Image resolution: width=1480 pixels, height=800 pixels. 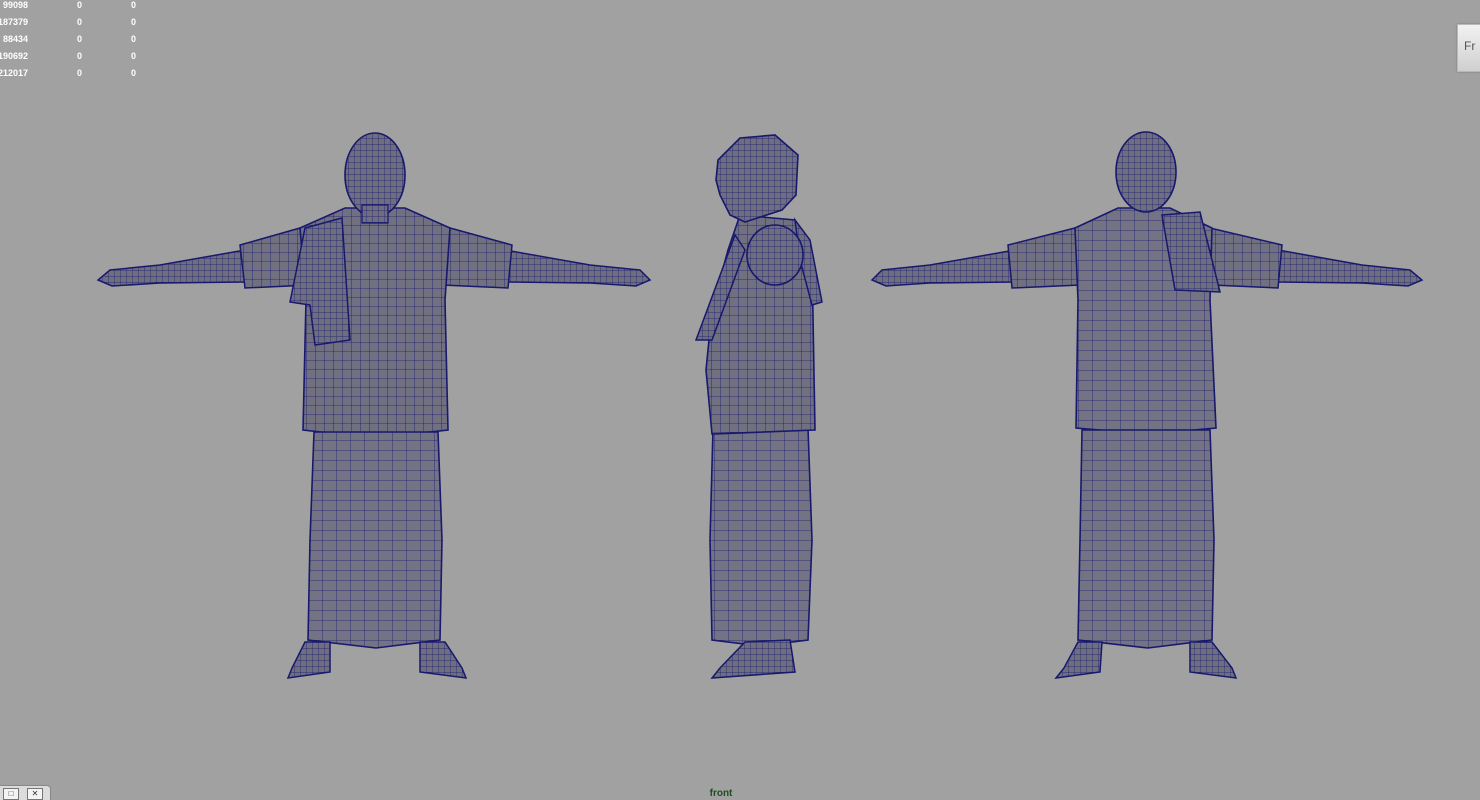 I want to click on close-icon: ✕, so click(x=35, y=794).